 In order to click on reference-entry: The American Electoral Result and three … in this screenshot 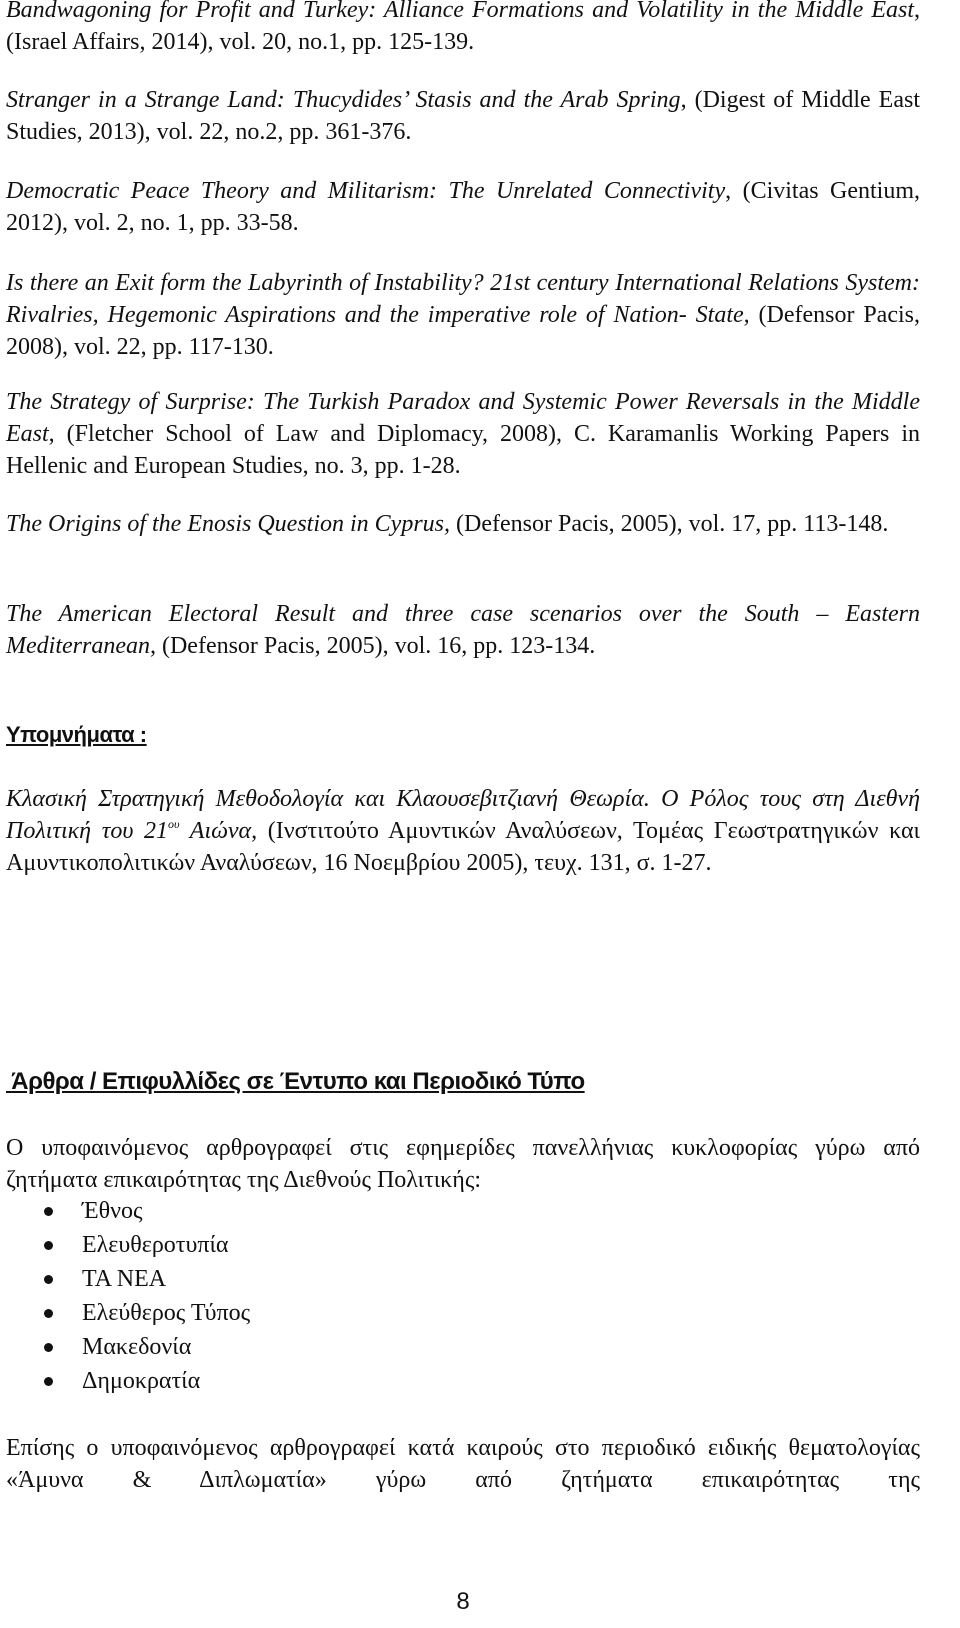, I will do `click(463, 630)`.